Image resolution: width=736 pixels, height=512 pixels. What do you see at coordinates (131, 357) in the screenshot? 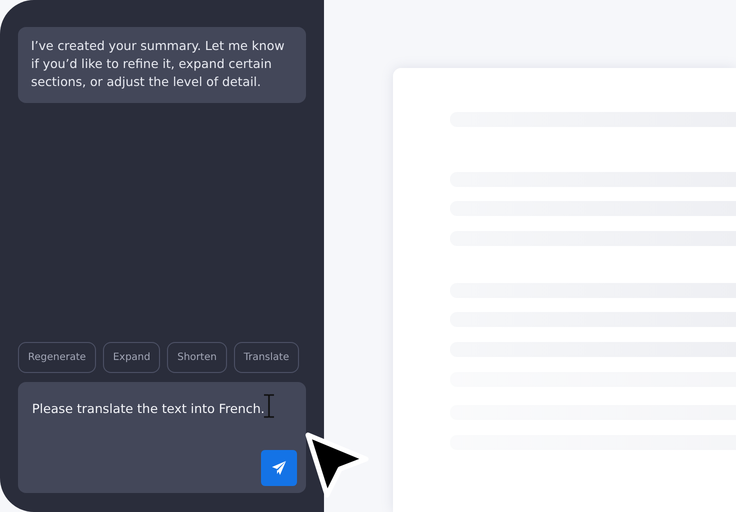
I see `action-chip: Expand` at bounding box center [131, 357].